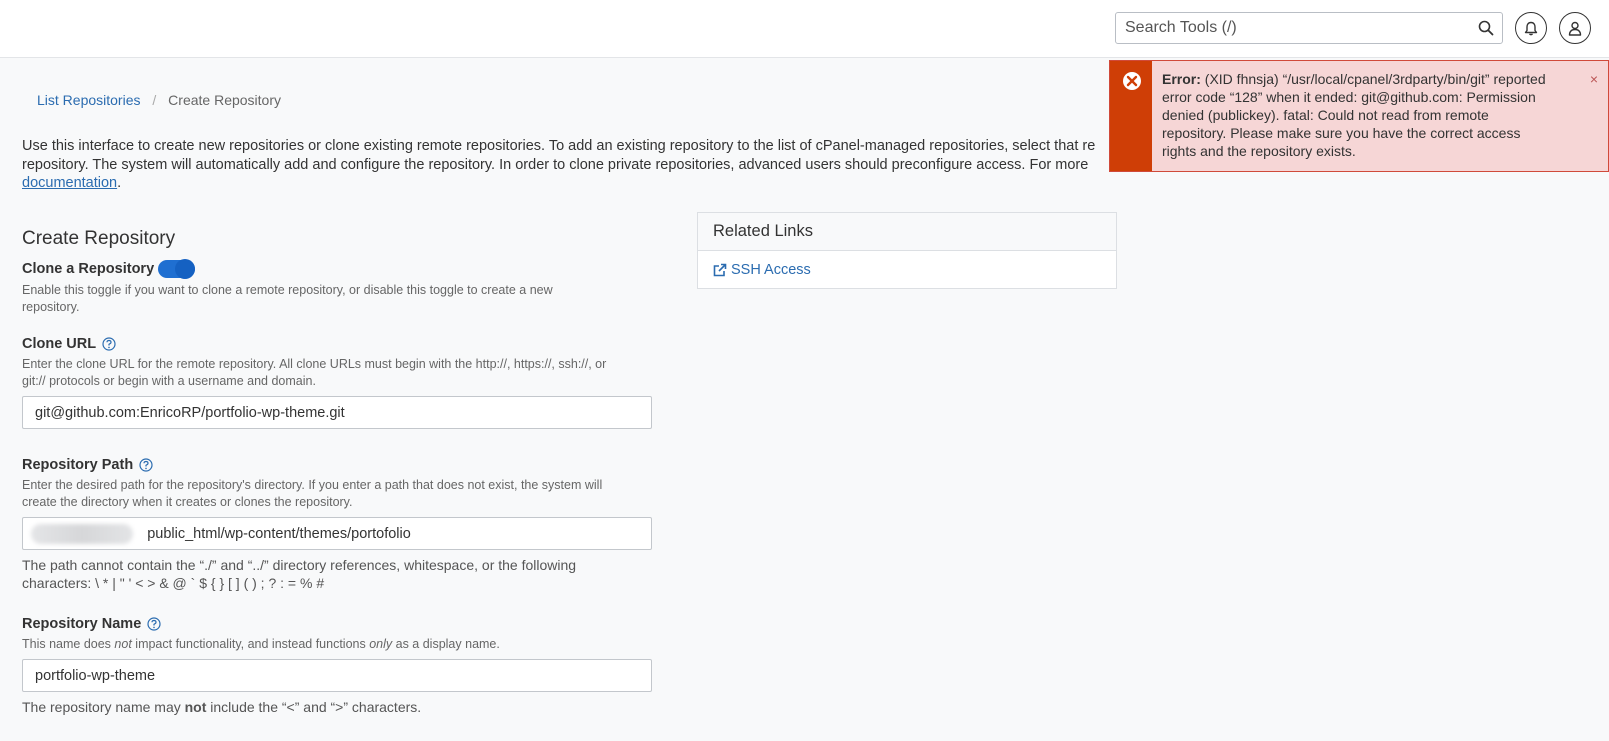 Image resolution: width=1609 pixels, height=741 pixels. I want to click on search-icon, so click(1486, 28).